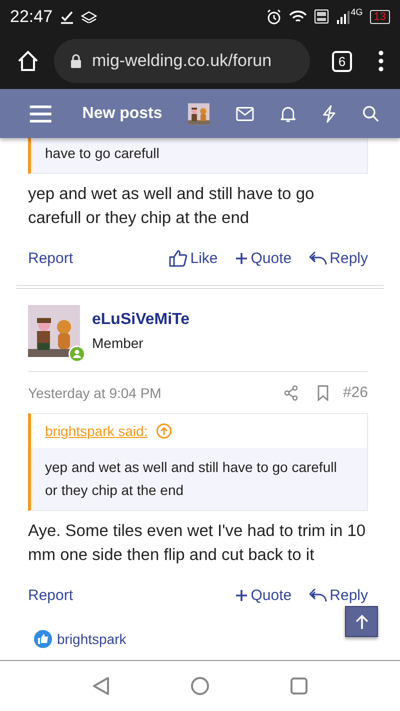  Describe the element at coordinates (297, 17) in the screenshot. I see `wifi-icon` at that location.